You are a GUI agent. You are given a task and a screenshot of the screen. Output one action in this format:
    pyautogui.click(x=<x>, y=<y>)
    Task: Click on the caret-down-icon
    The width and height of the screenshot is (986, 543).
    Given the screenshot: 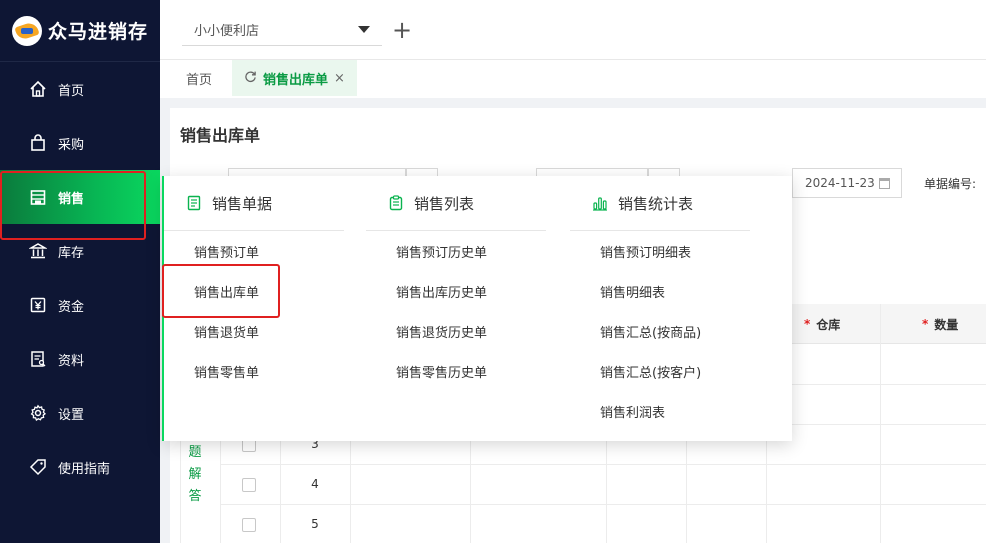 What is the action you would take?
    pyautogui.click(x=364, y=29)
    